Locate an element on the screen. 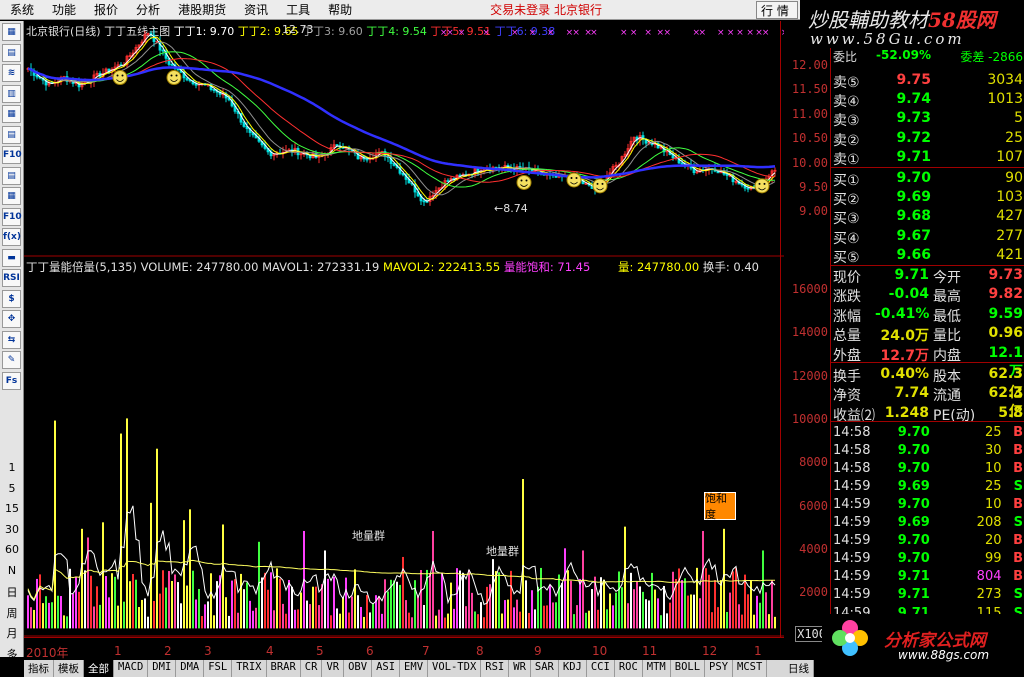 Image resolution: width=1024 pixels, height=677 pixels. indicator-tab-macd: MACD is located at coordinates (131, 668).